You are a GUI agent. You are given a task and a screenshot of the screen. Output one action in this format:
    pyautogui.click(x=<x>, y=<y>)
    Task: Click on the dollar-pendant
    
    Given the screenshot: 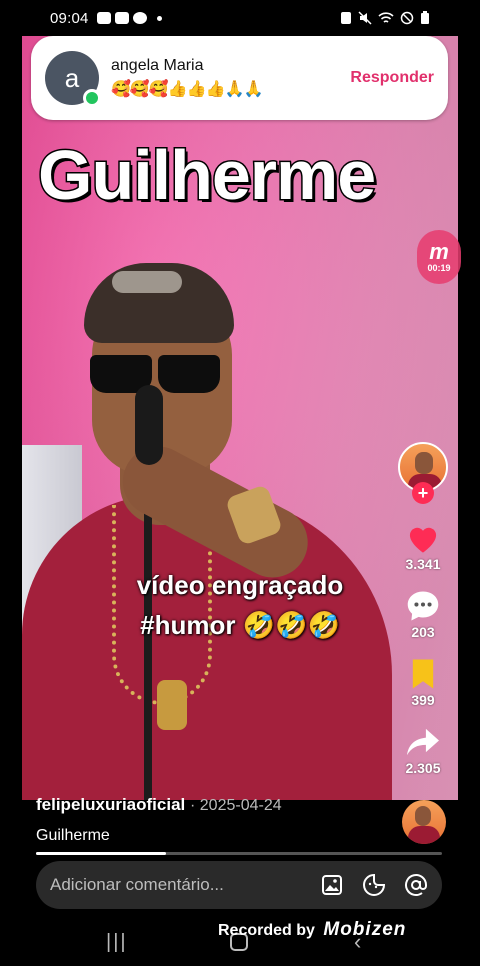 What is the action you would take?
    pyautogui.click(x=172, y=705)
    